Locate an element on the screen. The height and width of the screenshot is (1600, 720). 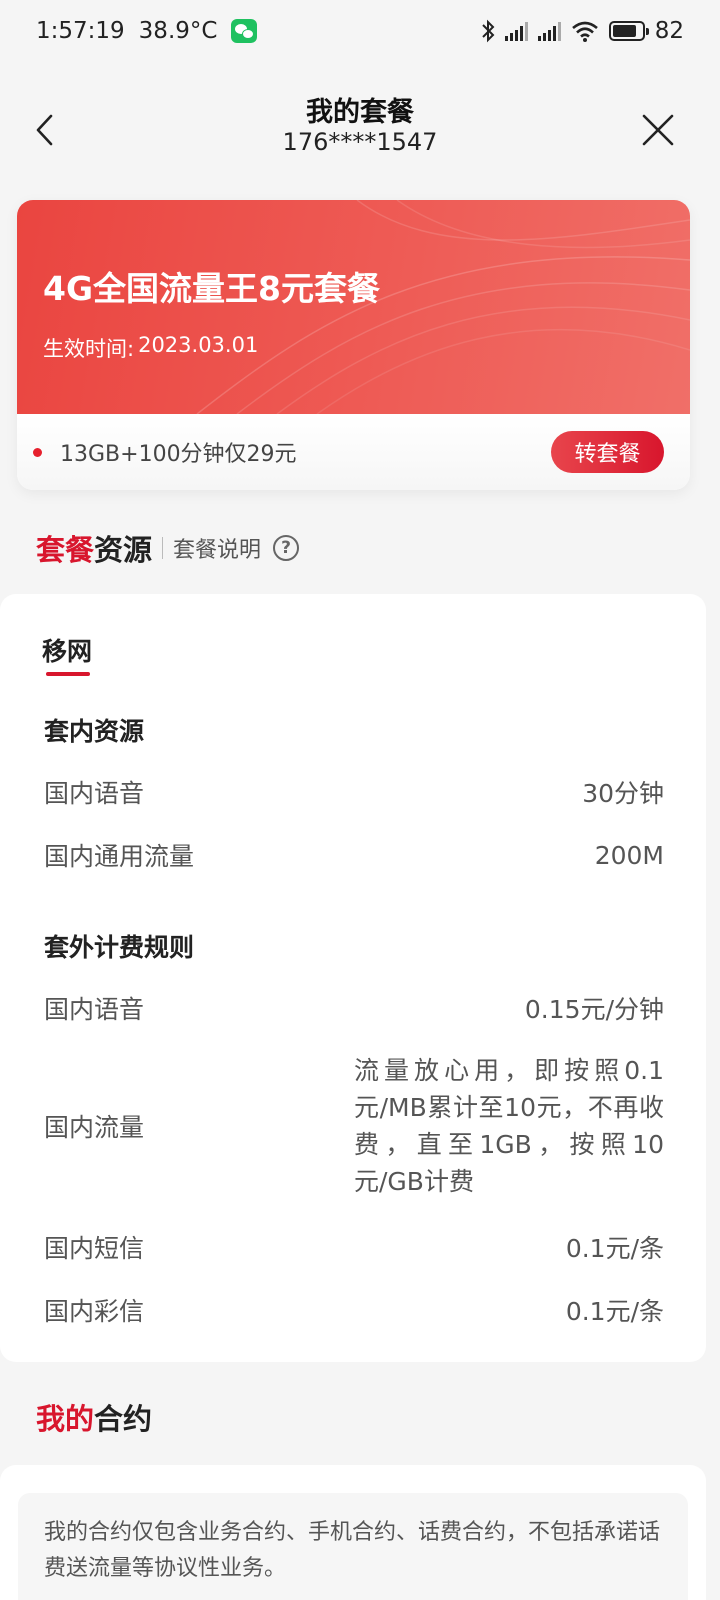
battery-level: 82 is located at coordinates (669, 31).